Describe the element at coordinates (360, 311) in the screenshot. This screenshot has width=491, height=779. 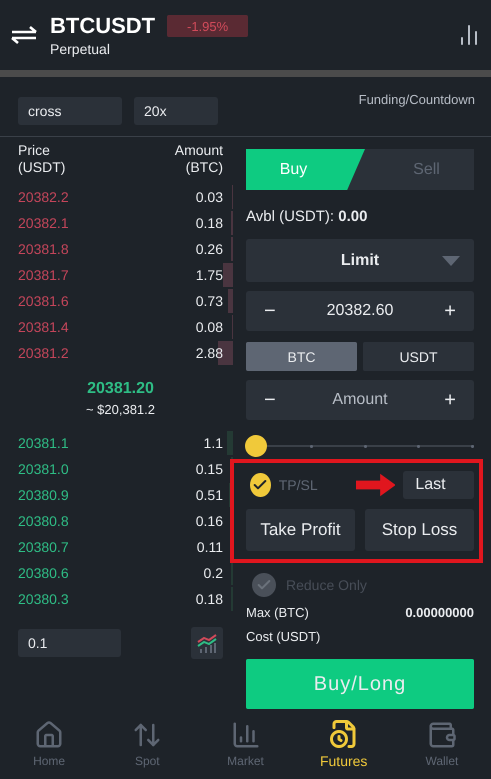
I see `price-field: − 20382.60 +` at that location.